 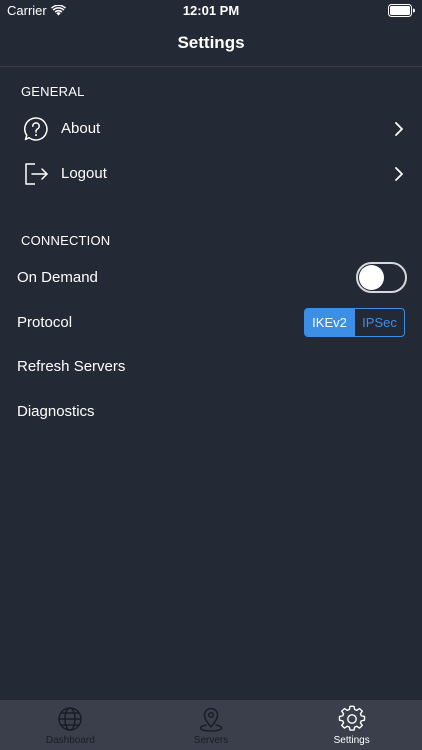 I want to click on settings-row-on-demand: On Demand, so click(x=211, y=278).